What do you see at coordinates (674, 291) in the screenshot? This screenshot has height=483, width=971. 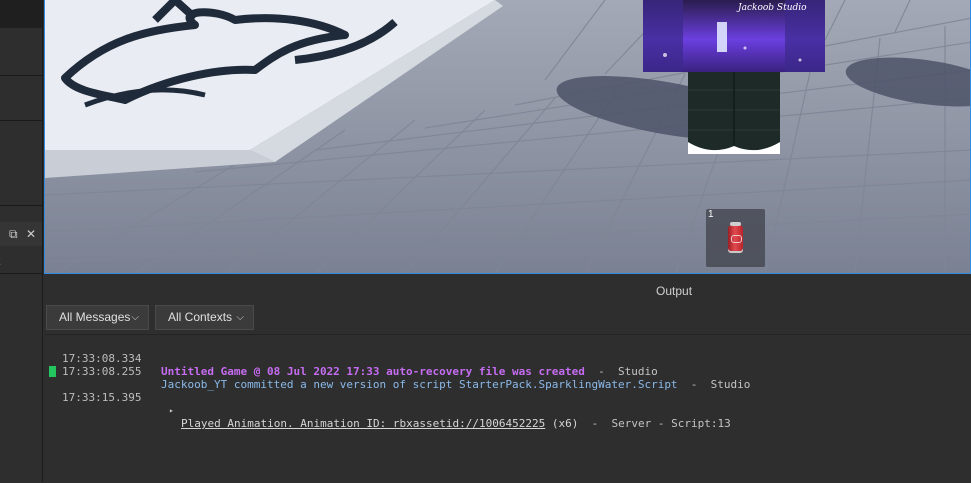 I see `output-panel-title: Output` at bounding box center [674, 291].